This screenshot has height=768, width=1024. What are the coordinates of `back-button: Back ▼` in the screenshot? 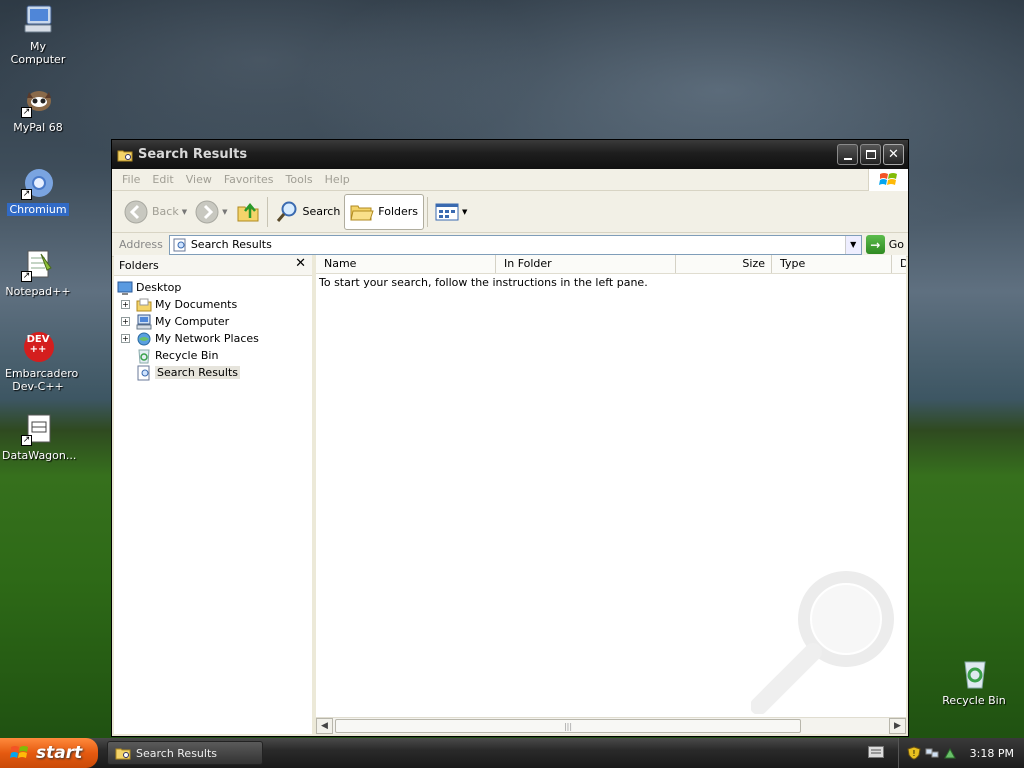 It's located at (155, 212).